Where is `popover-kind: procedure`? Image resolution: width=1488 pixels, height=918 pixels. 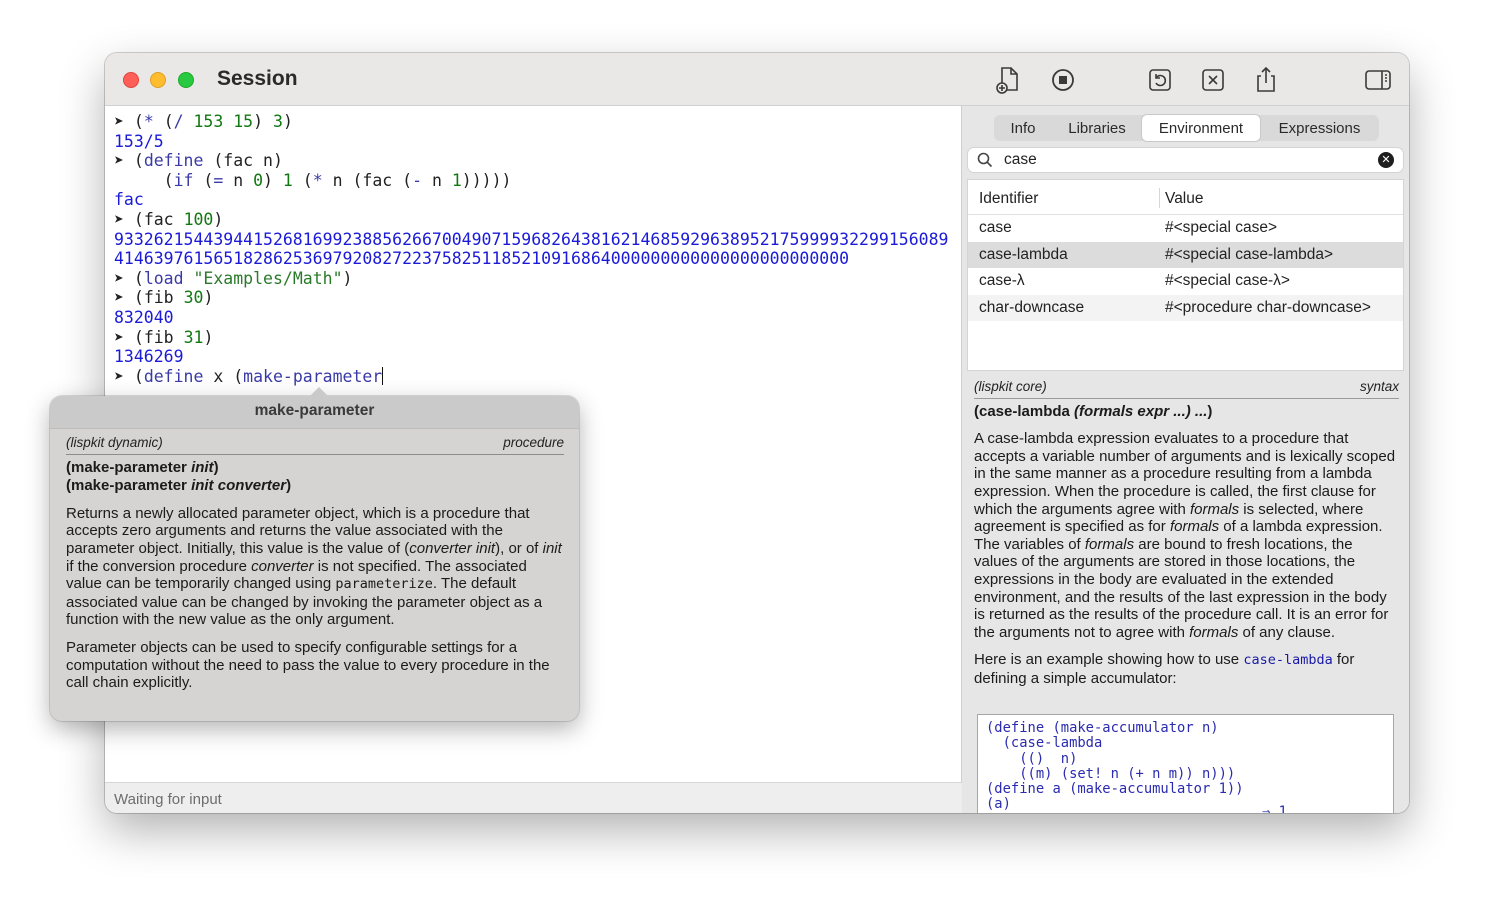
popover-kind: procedure is located at coordinates (533, 442).